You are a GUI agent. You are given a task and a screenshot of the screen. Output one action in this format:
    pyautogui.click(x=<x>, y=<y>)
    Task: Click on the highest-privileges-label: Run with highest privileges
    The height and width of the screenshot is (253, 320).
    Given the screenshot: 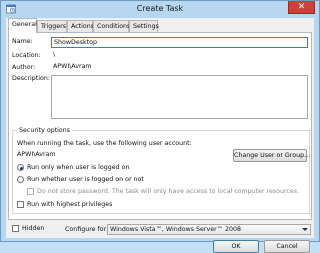 What is the action you would take?
    pyautogui.click(x=69, y=204)
    